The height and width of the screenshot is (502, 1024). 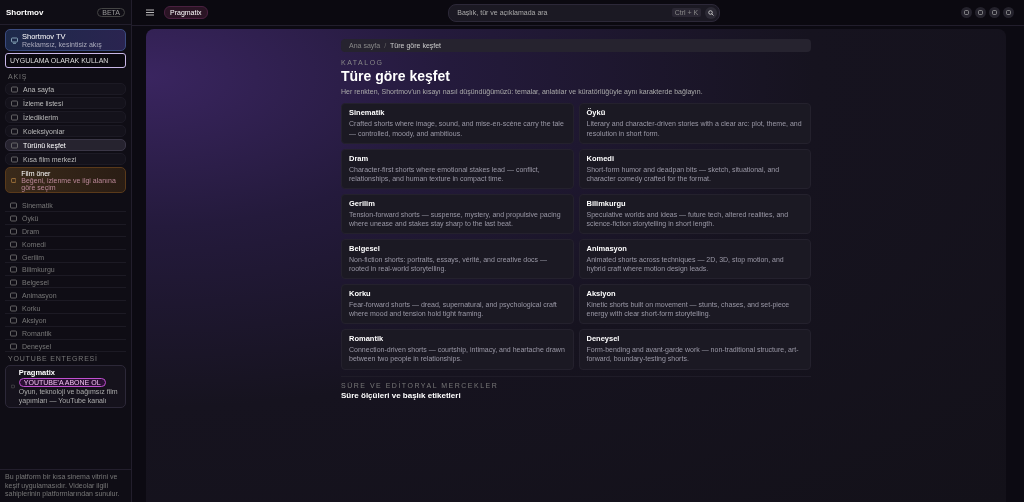 What do you see at coordinates (25, 12) in the screenshot?
I see `logo: Shortmov` at bounding box center [25, 12].